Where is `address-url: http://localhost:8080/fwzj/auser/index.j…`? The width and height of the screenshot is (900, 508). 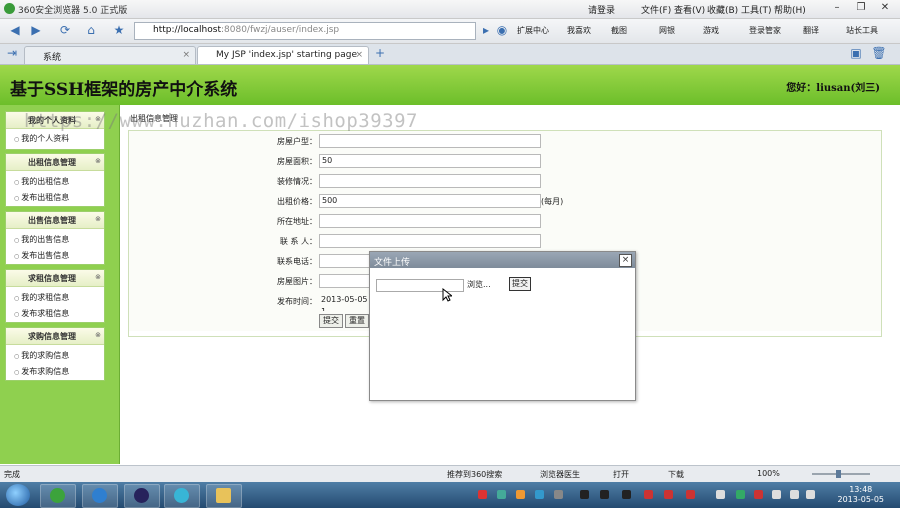
address-url: http://localhost:8080/fwzj/auser/index.j… is located at coordinates (246, 30).